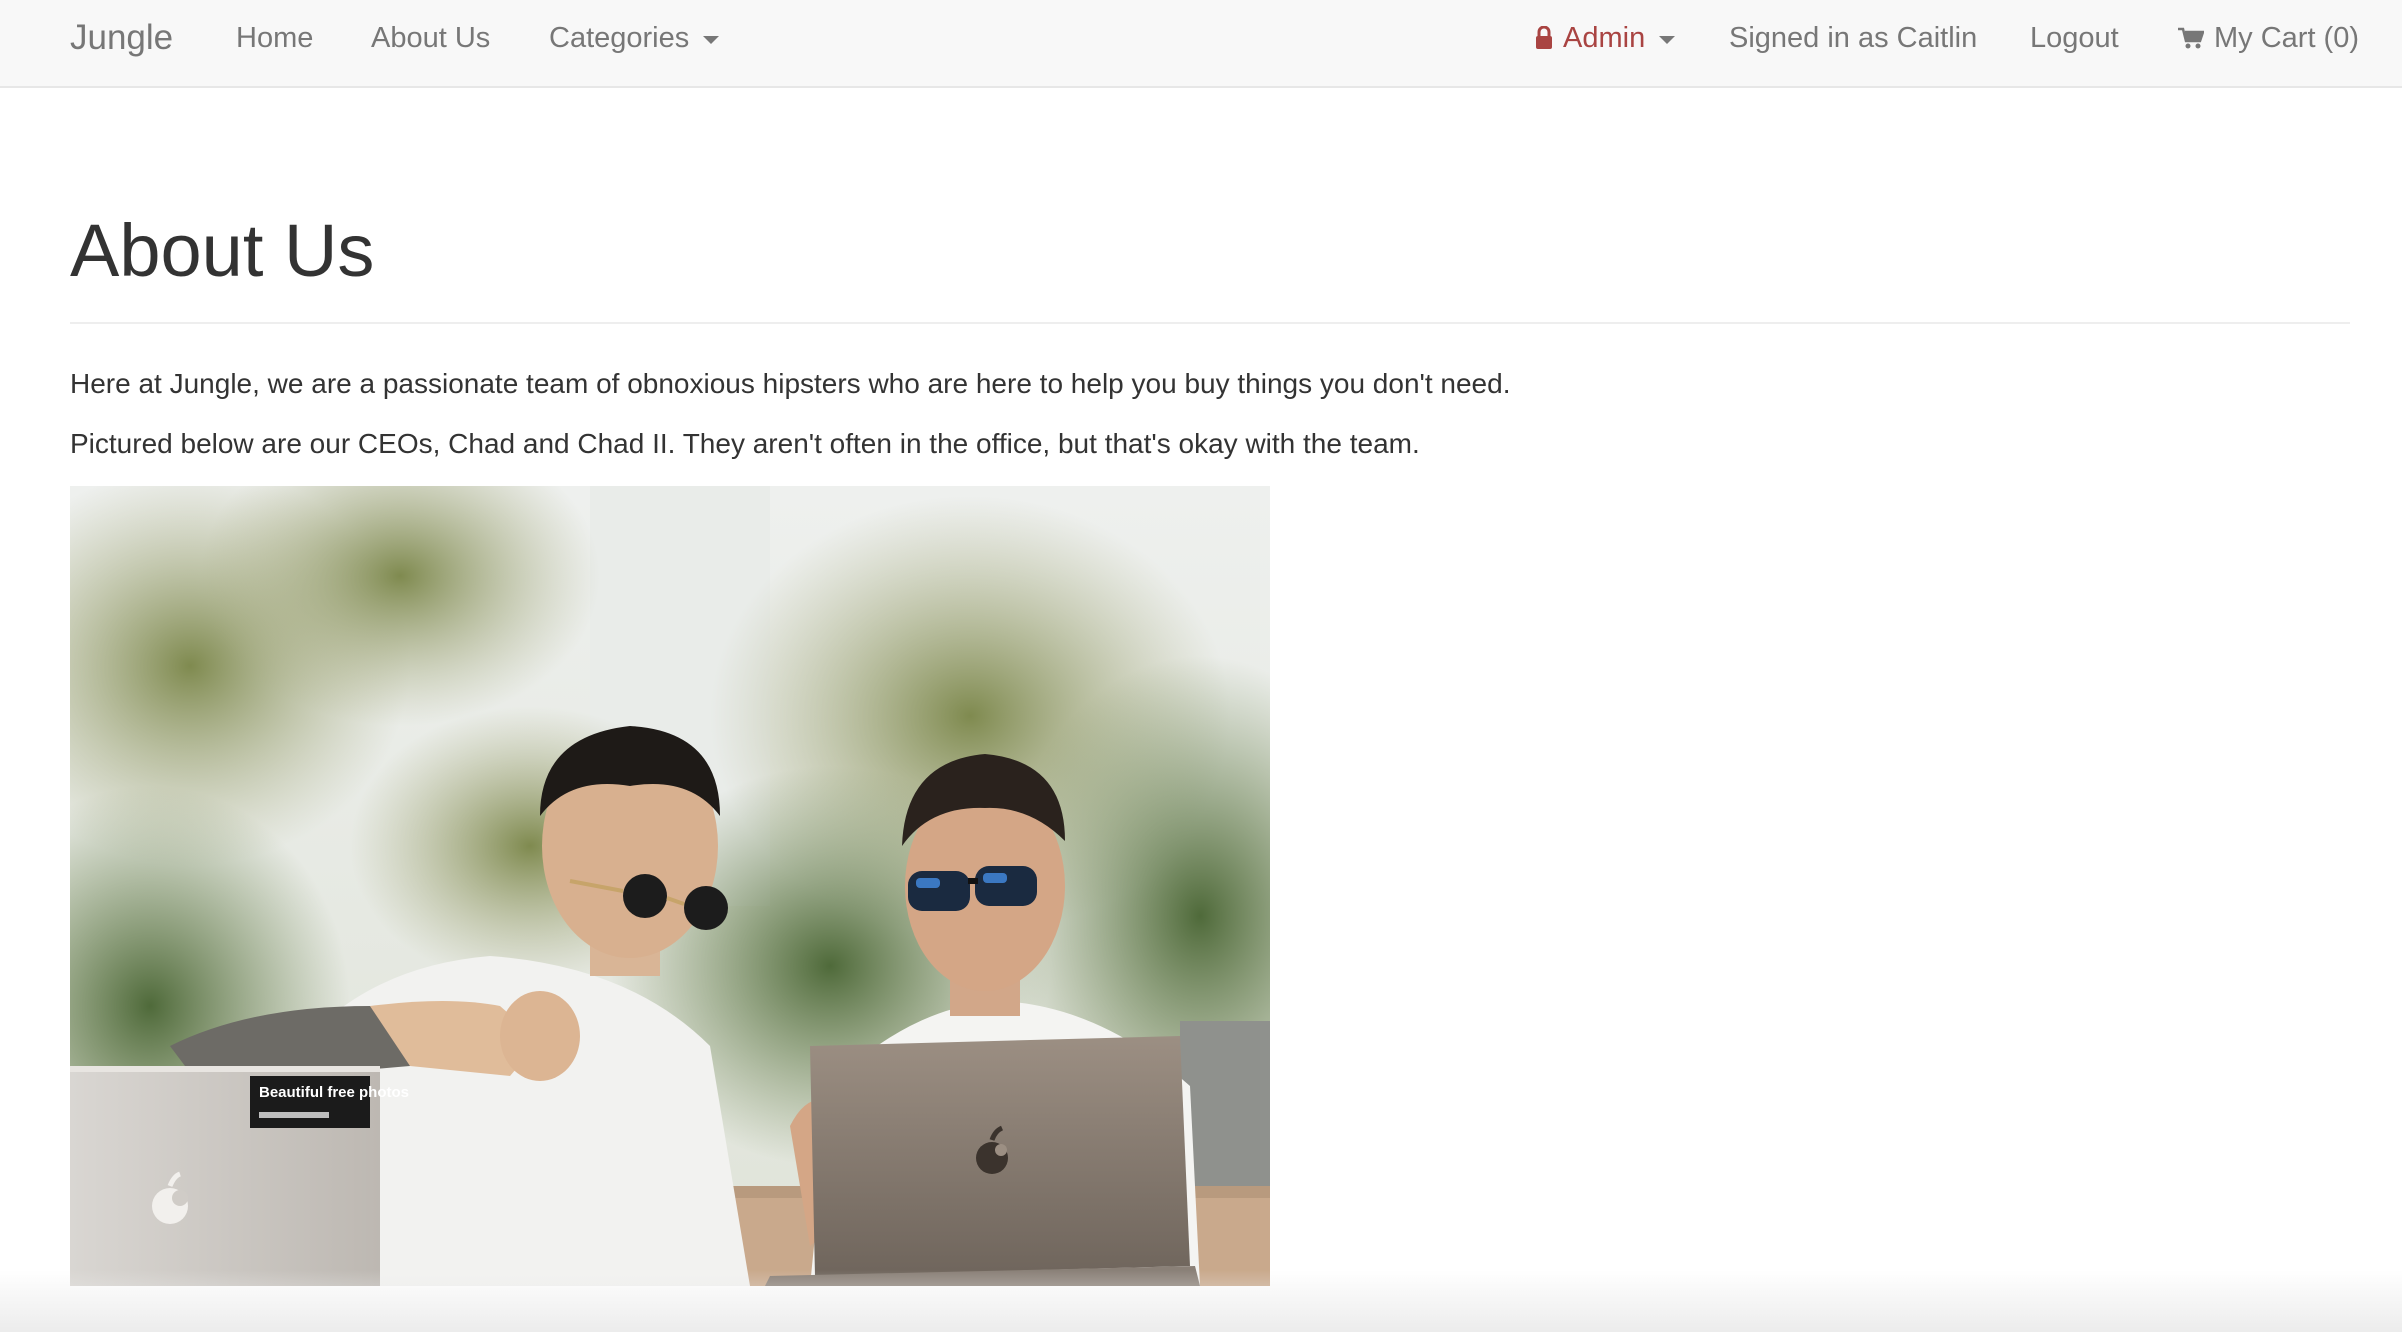  I want to click on admin-label: Admin, so click(1604, 38).